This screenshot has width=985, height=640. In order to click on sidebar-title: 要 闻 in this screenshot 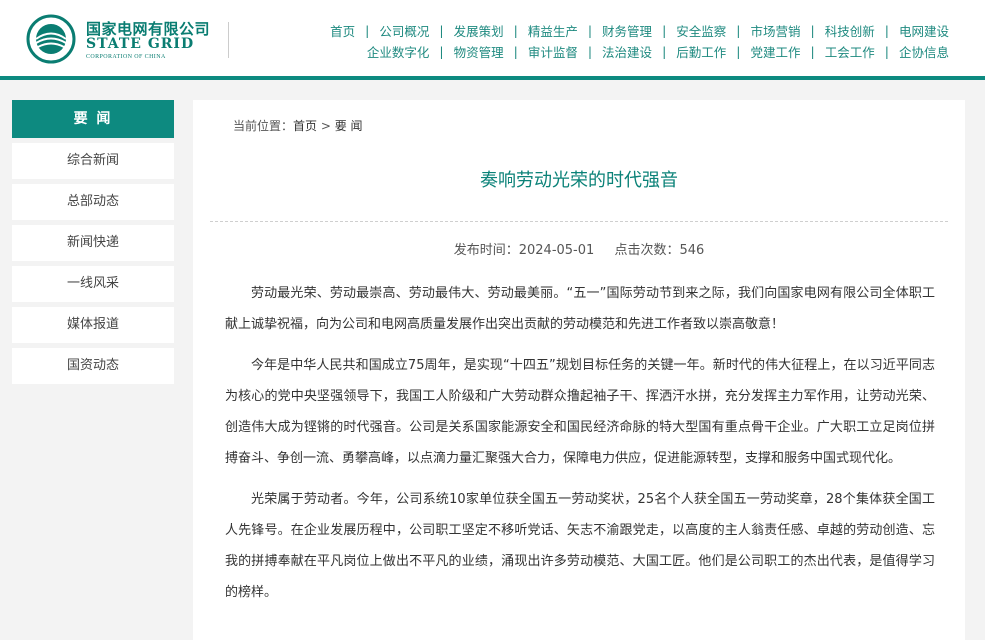, I will do `click(93, 119)`.